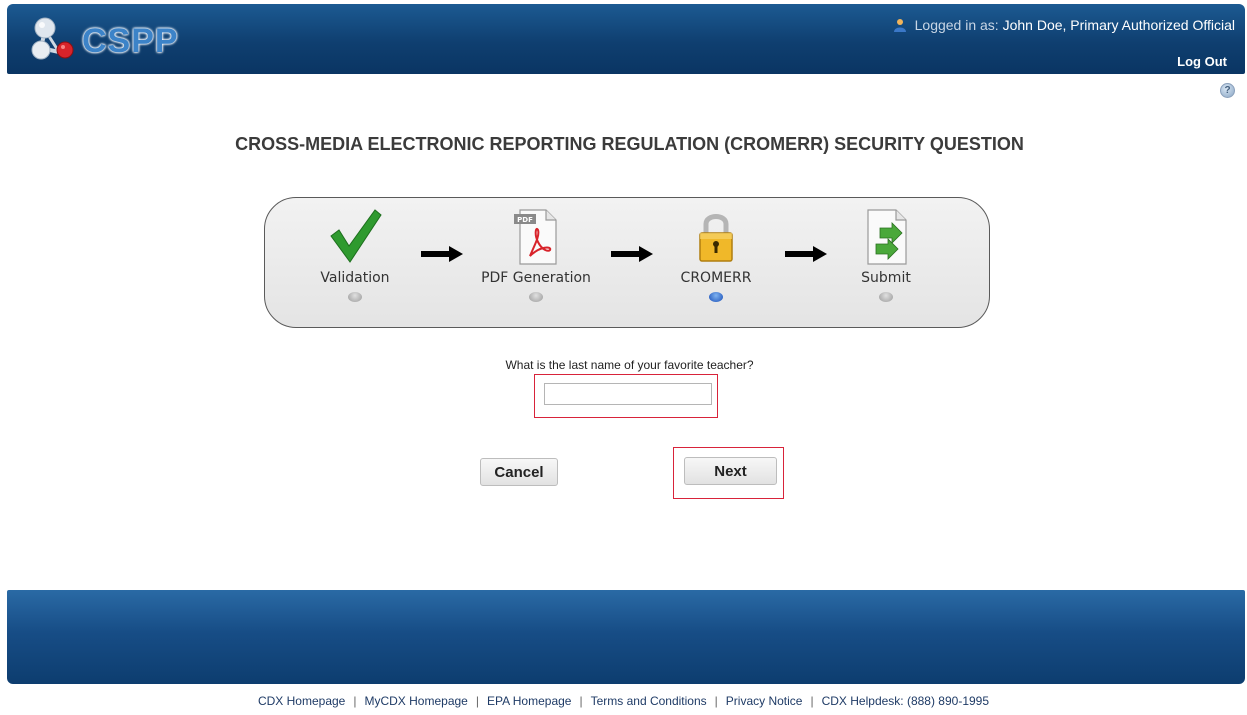 This screenshot has width=1247, height=715. What do you see at coordinates (130, 41) in the screenshot?
I see `app-name: CSPP` at bounding box center [130, 41].